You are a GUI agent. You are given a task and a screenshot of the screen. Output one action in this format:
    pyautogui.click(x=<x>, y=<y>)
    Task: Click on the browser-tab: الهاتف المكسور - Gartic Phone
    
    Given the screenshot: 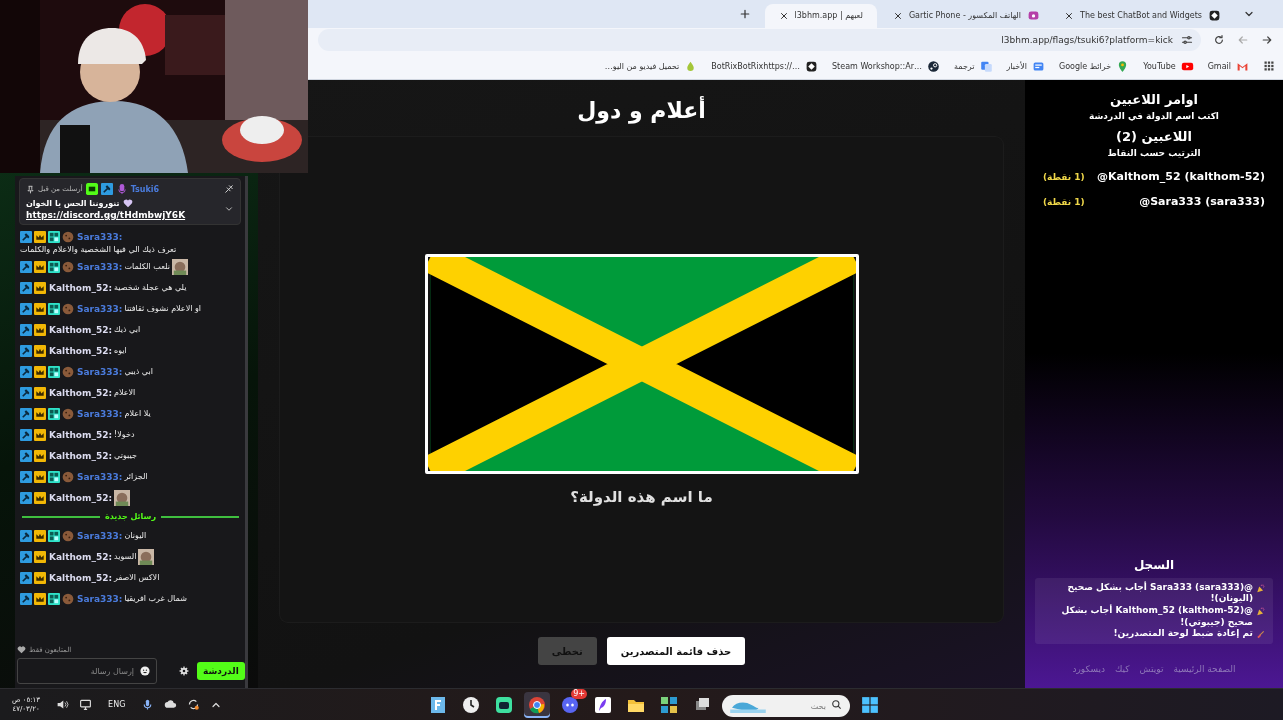 What is the action you would take?
    pyautogui.click(x=966, y=15)
    